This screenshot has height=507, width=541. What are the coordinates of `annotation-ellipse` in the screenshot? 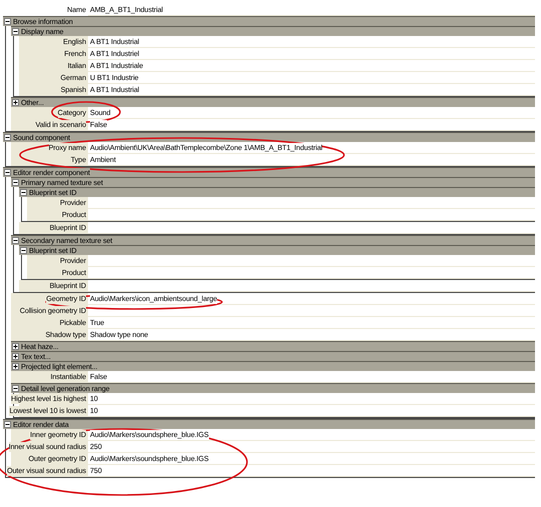 It's located at (86, 112).